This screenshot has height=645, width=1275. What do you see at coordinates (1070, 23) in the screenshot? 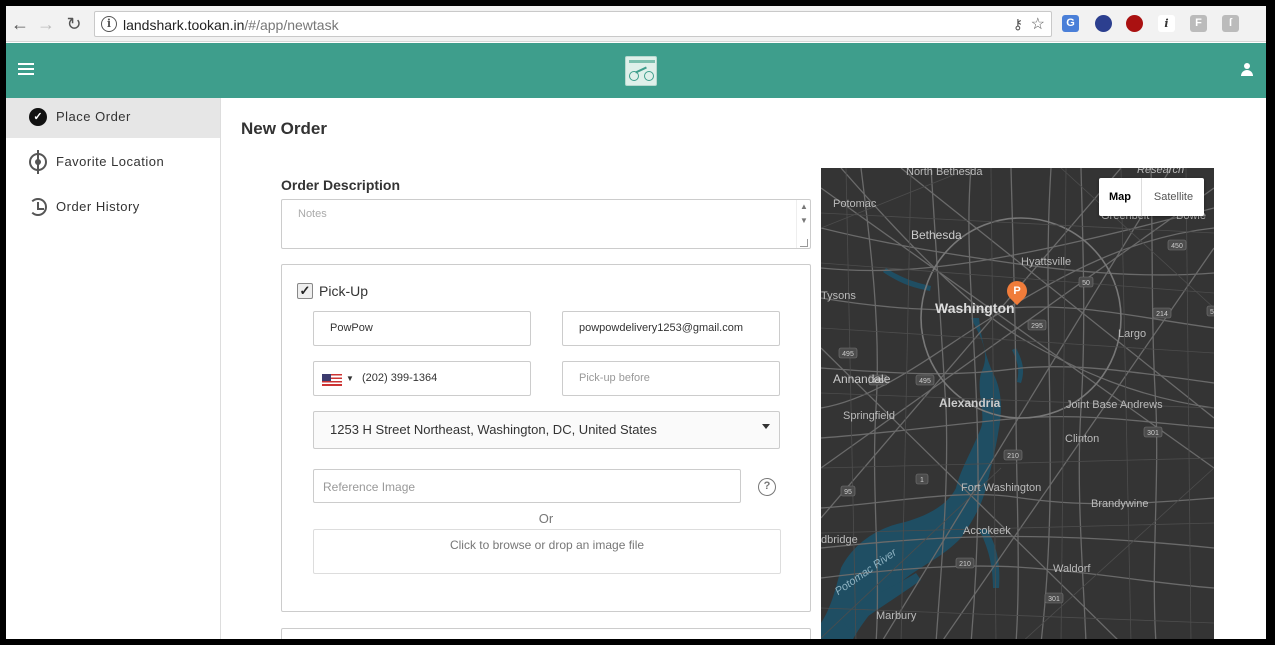
I see `translate-extension-icon: G` at bounding box center [1070, 23].